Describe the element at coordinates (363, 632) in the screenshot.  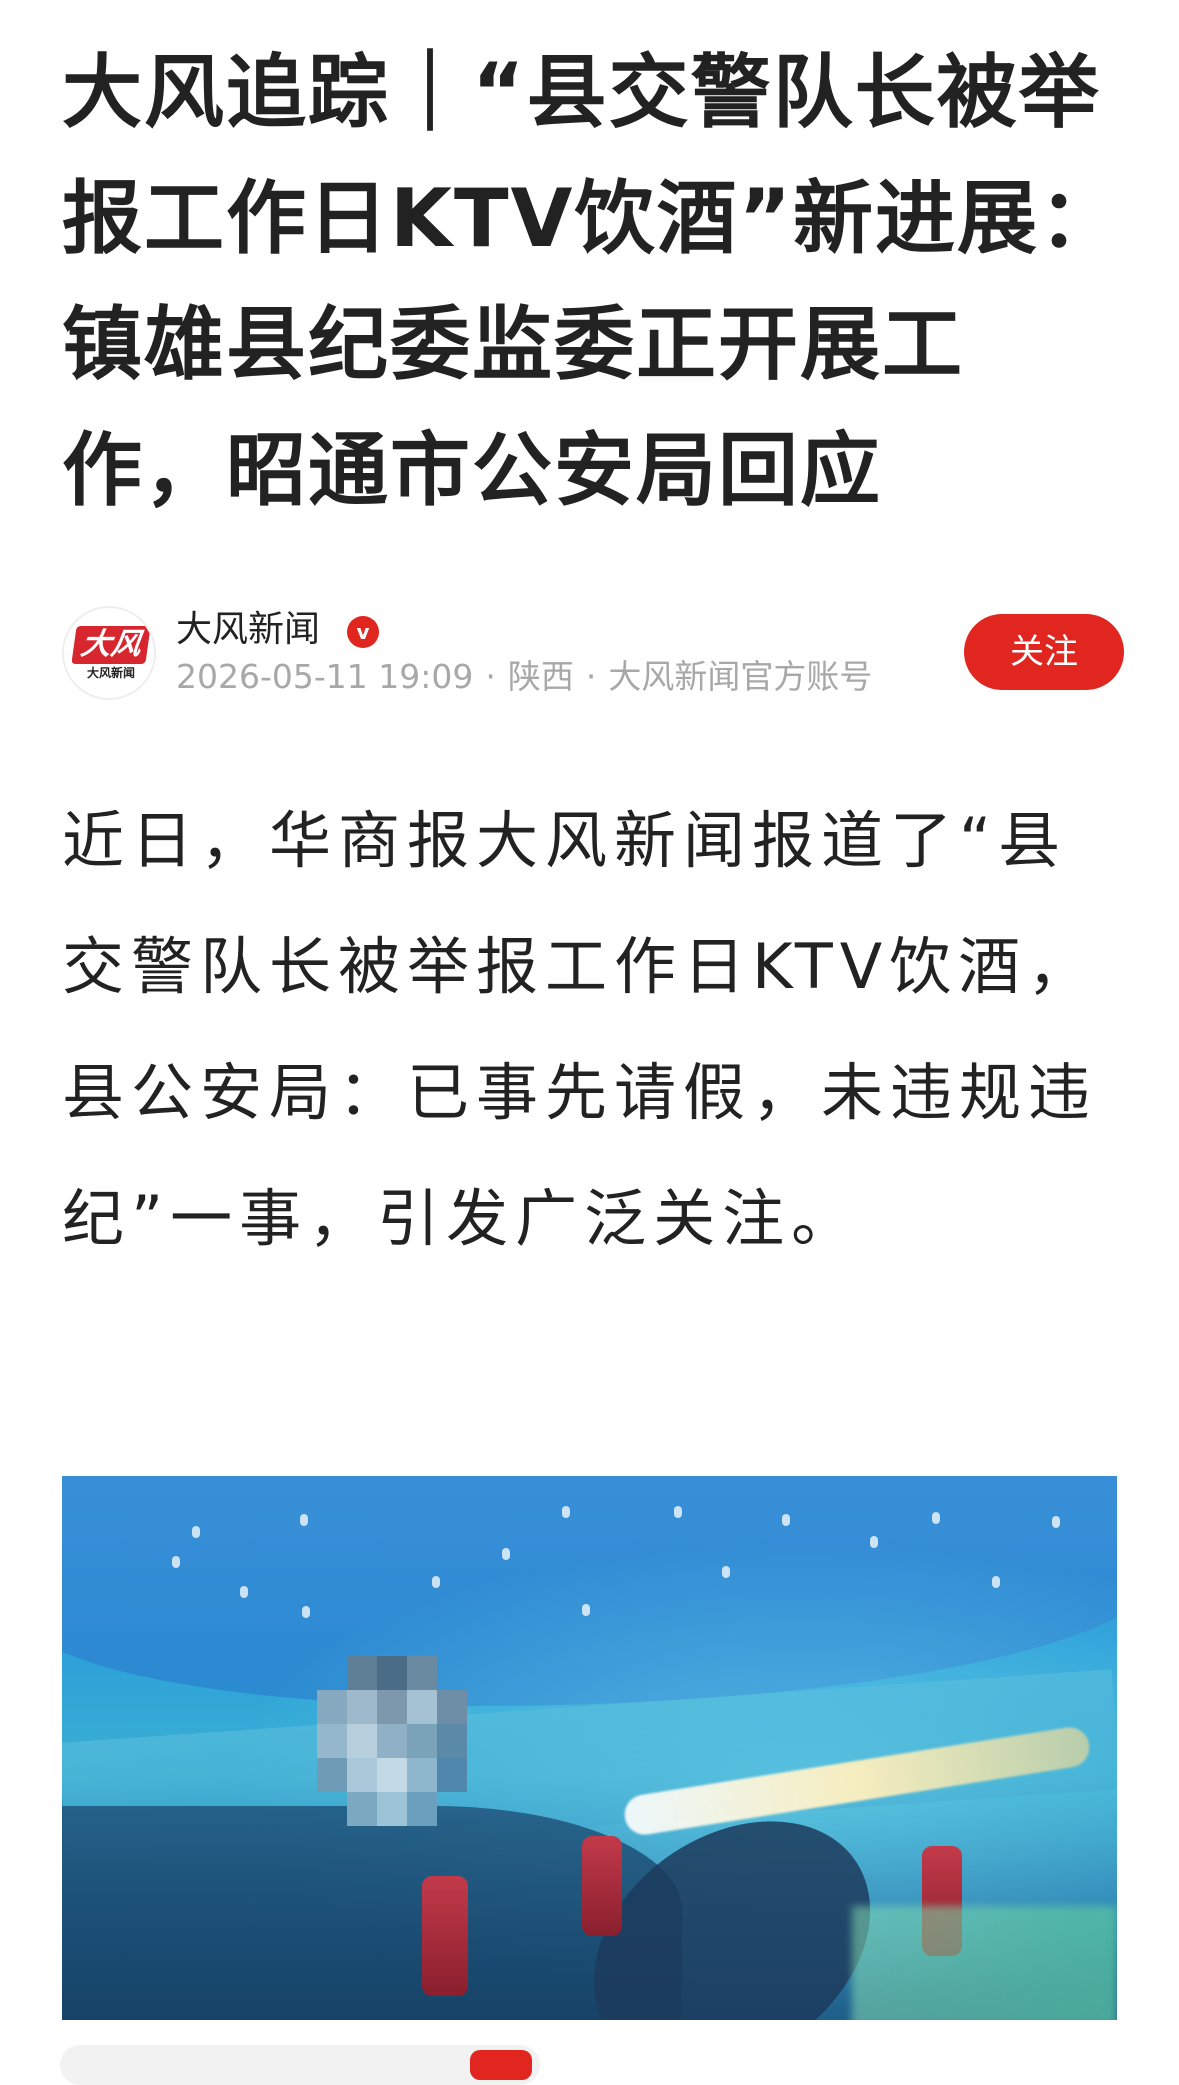
I see `verified-icon: v` at that location.